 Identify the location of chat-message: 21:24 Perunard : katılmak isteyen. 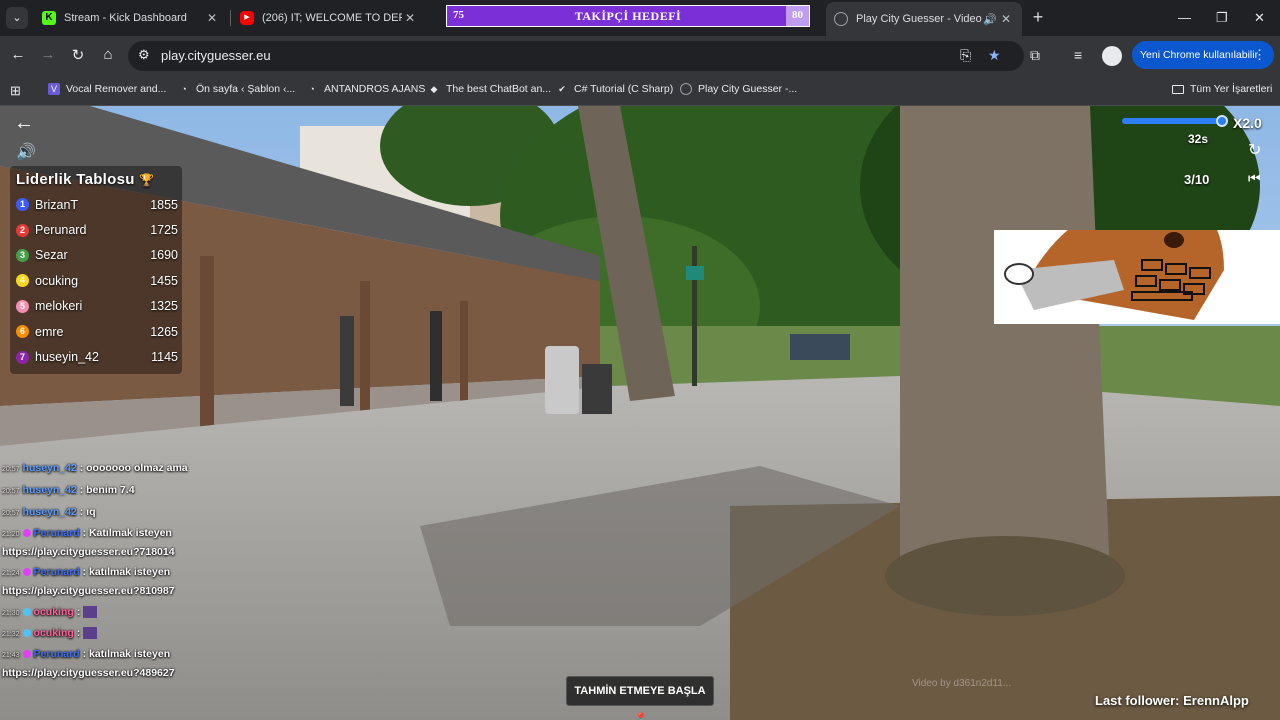
(86, 572).